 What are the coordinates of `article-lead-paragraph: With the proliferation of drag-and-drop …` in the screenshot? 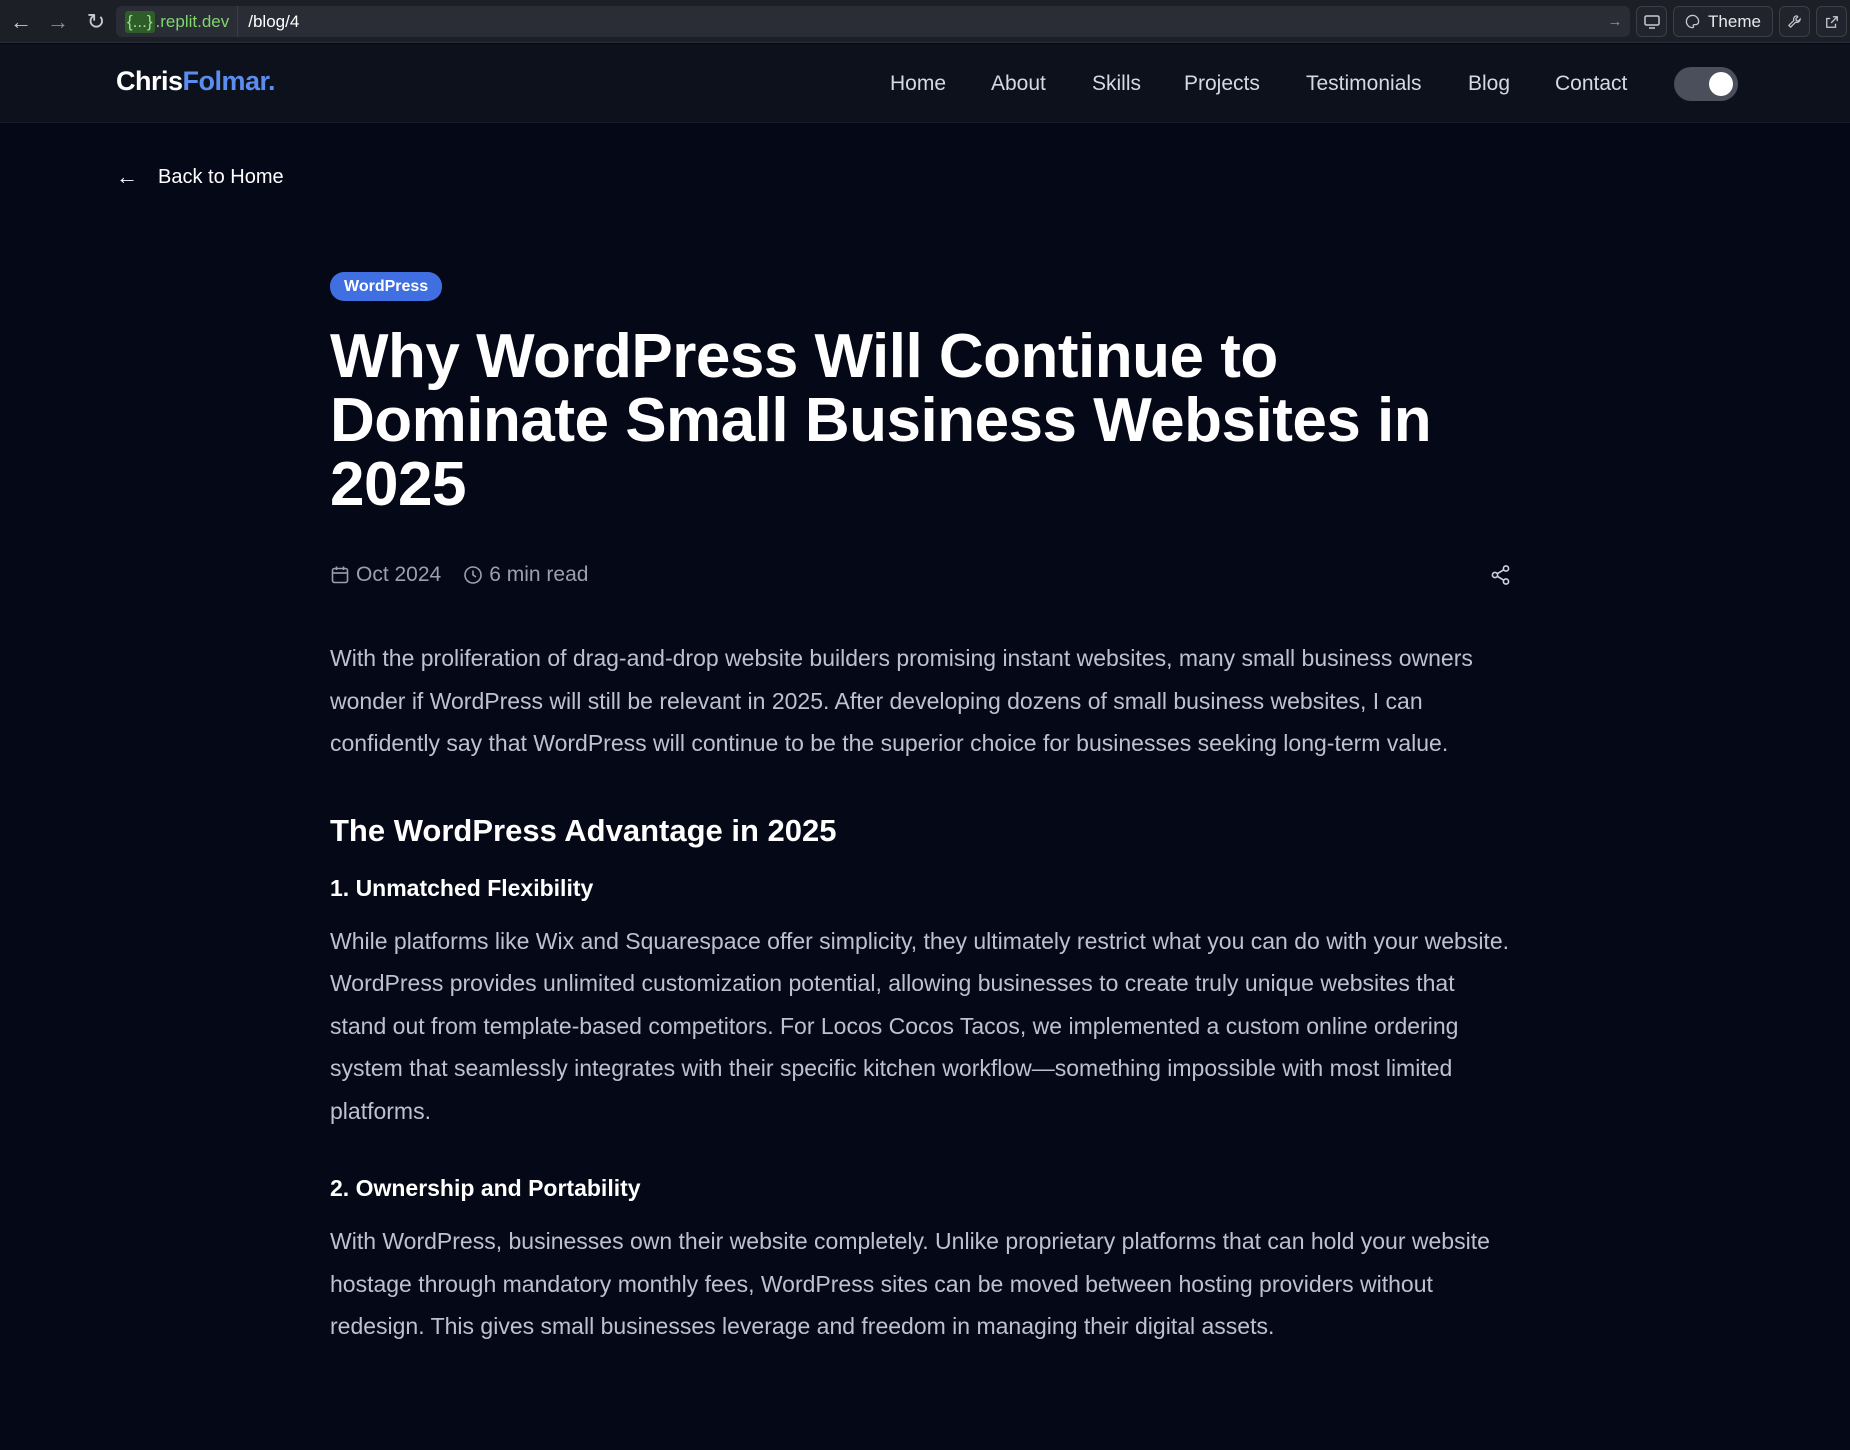 It's located at (901, 700).